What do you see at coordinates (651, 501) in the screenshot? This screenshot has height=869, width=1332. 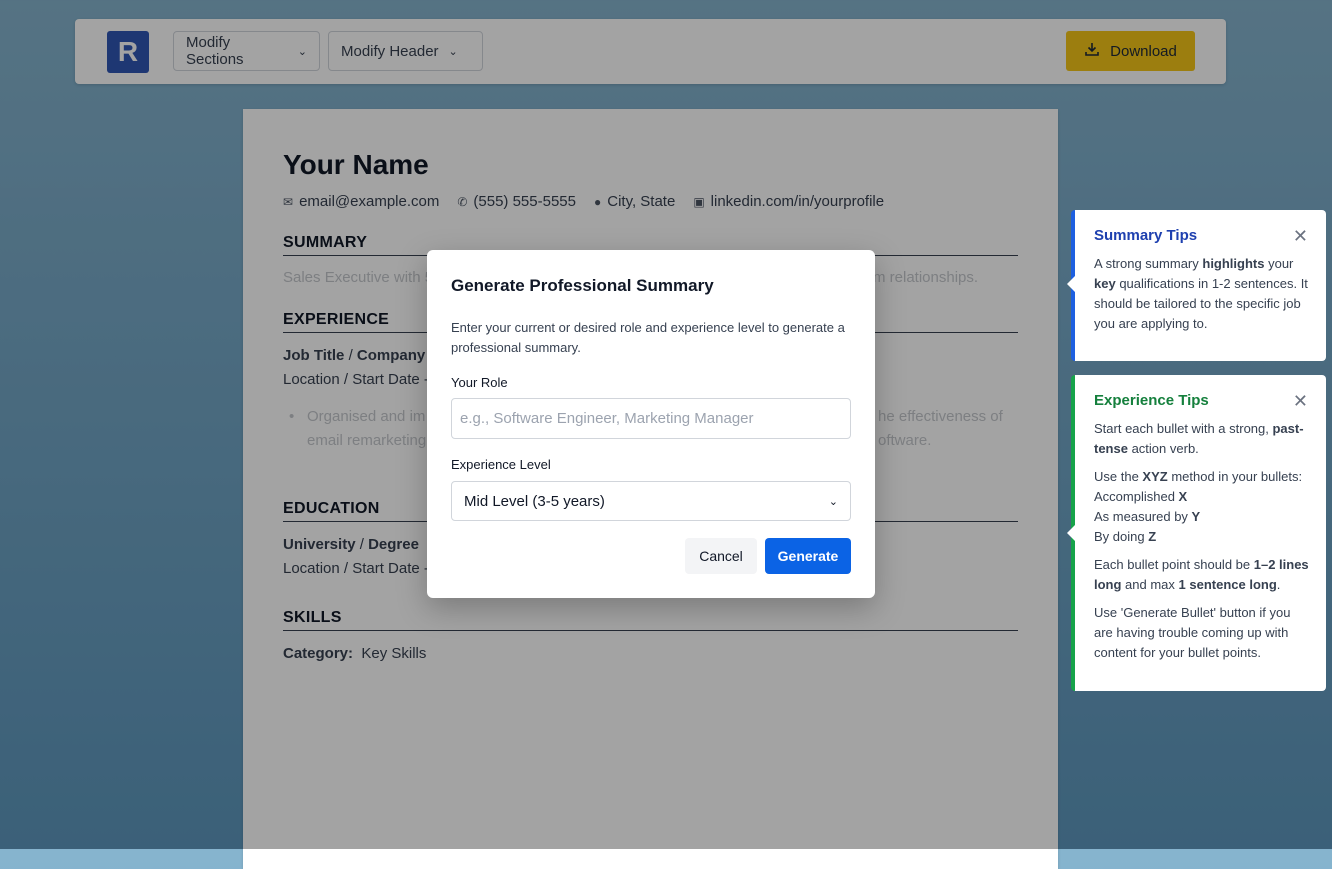 I see `experience-level-select: Mid Level (3-5 years) ⌄` at bounding box center [651, 501].